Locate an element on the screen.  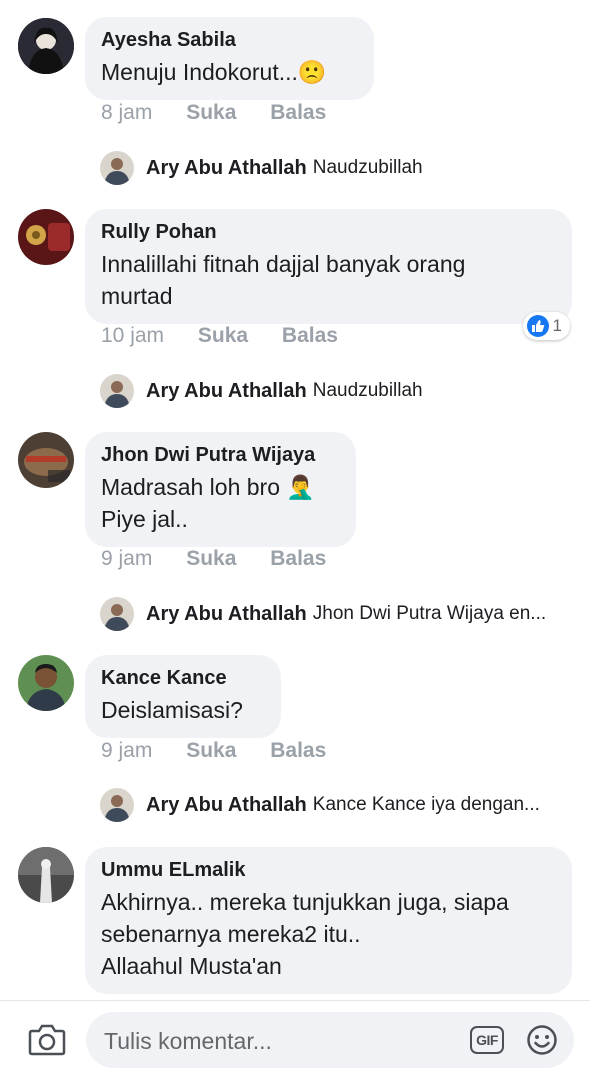
thumbs-up-icon is located at coordinates (537, 326).